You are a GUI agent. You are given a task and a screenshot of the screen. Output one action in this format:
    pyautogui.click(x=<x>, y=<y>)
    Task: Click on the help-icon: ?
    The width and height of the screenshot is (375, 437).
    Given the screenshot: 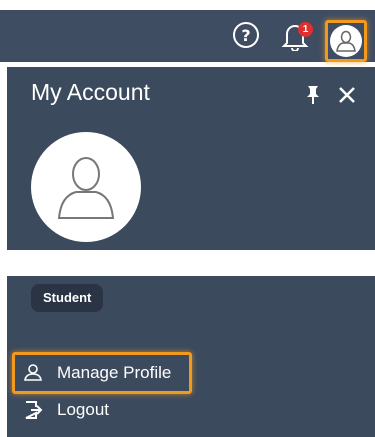 What is the action you would take?
    pyautogui.click(x=246, y=35)
    